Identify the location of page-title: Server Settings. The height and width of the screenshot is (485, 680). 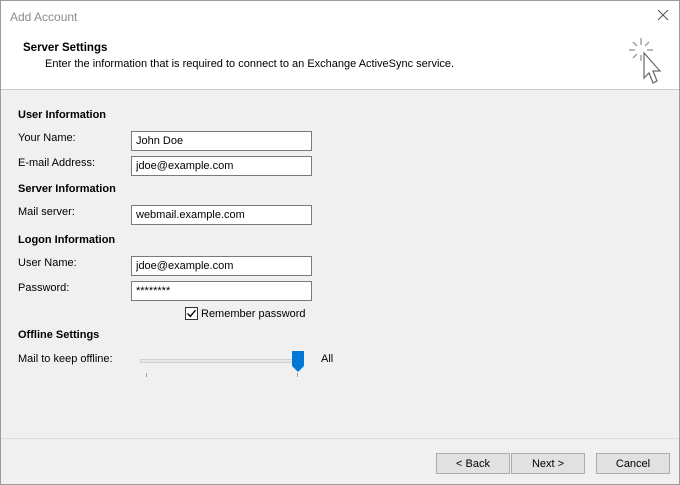
(65, 48).